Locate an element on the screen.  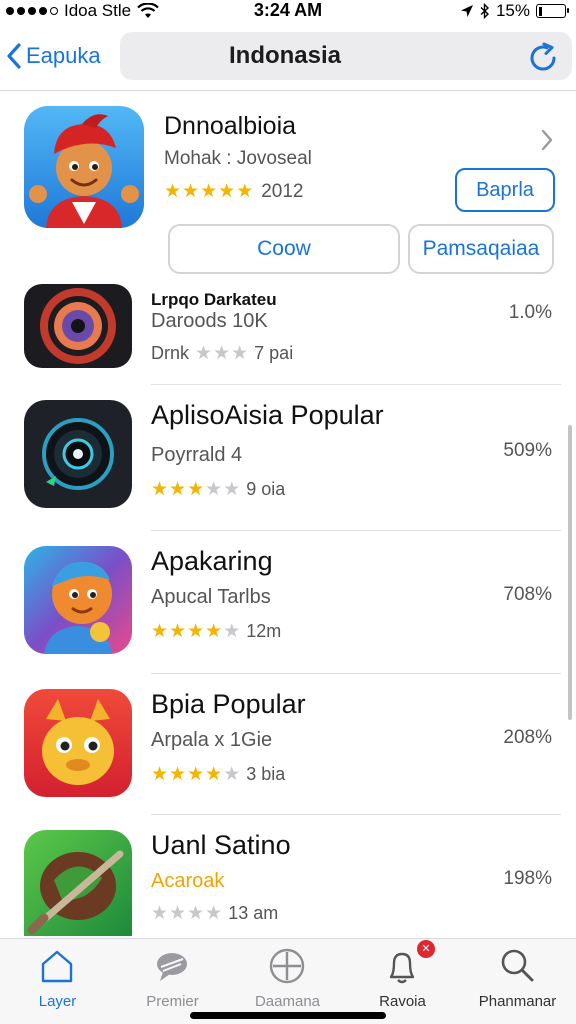
cartoon-character-app-icon is located at coordinates (78, 600).